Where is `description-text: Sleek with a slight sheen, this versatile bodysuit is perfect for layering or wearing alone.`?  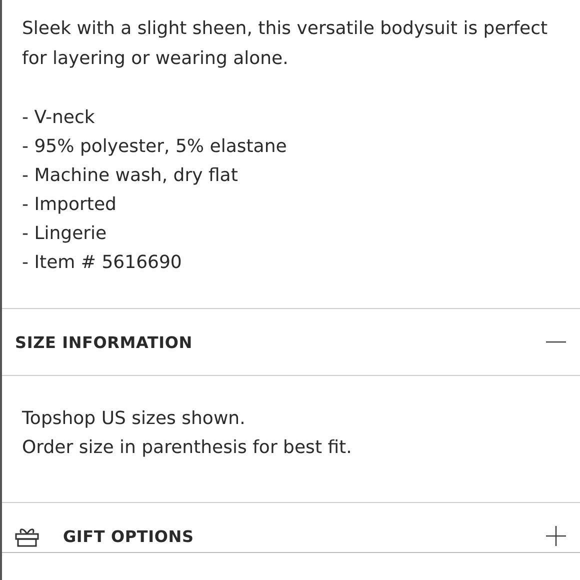
description-text: Sleek with a slight sheen, this versatile bodysuit is perfect for layering or wearing alone. is located at coordinates (285, 44).